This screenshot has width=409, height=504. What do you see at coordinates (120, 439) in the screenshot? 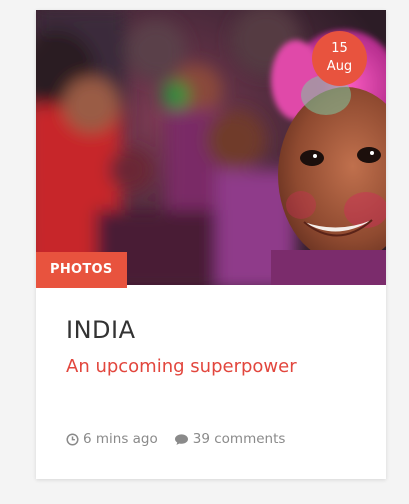
I see `post-time-text: 6 mins ago` at bounding box center [120, 439].